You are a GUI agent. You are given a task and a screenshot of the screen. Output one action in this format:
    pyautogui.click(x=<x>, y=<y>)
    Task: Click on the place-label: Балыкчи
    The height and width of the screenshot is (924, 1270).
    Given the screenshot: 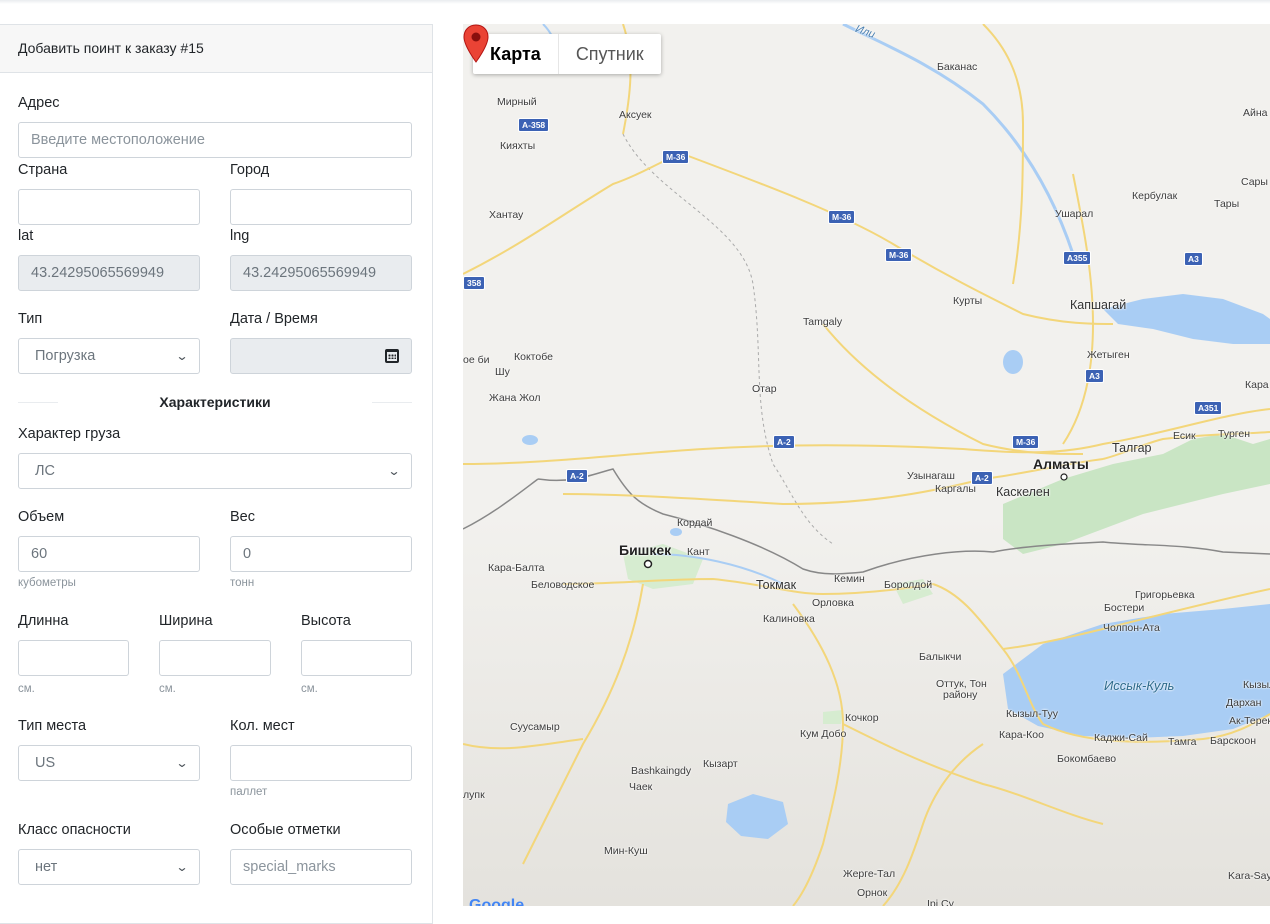 What is the action you would take?
    pyautogui.click(x=940, y=657)
    